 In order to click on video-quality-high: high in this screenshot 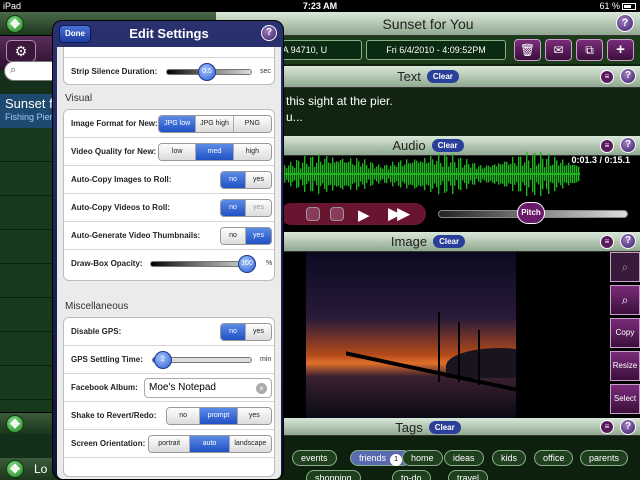, I will do `click(252, 152)`.